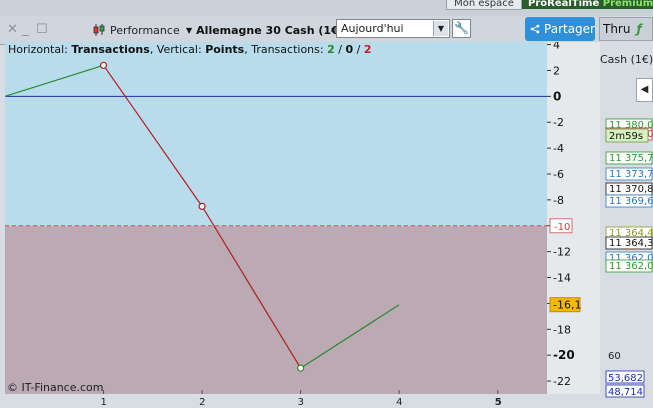 The image size is (653, 408). I want to click on performance-button: Performance, so click(136, 30).